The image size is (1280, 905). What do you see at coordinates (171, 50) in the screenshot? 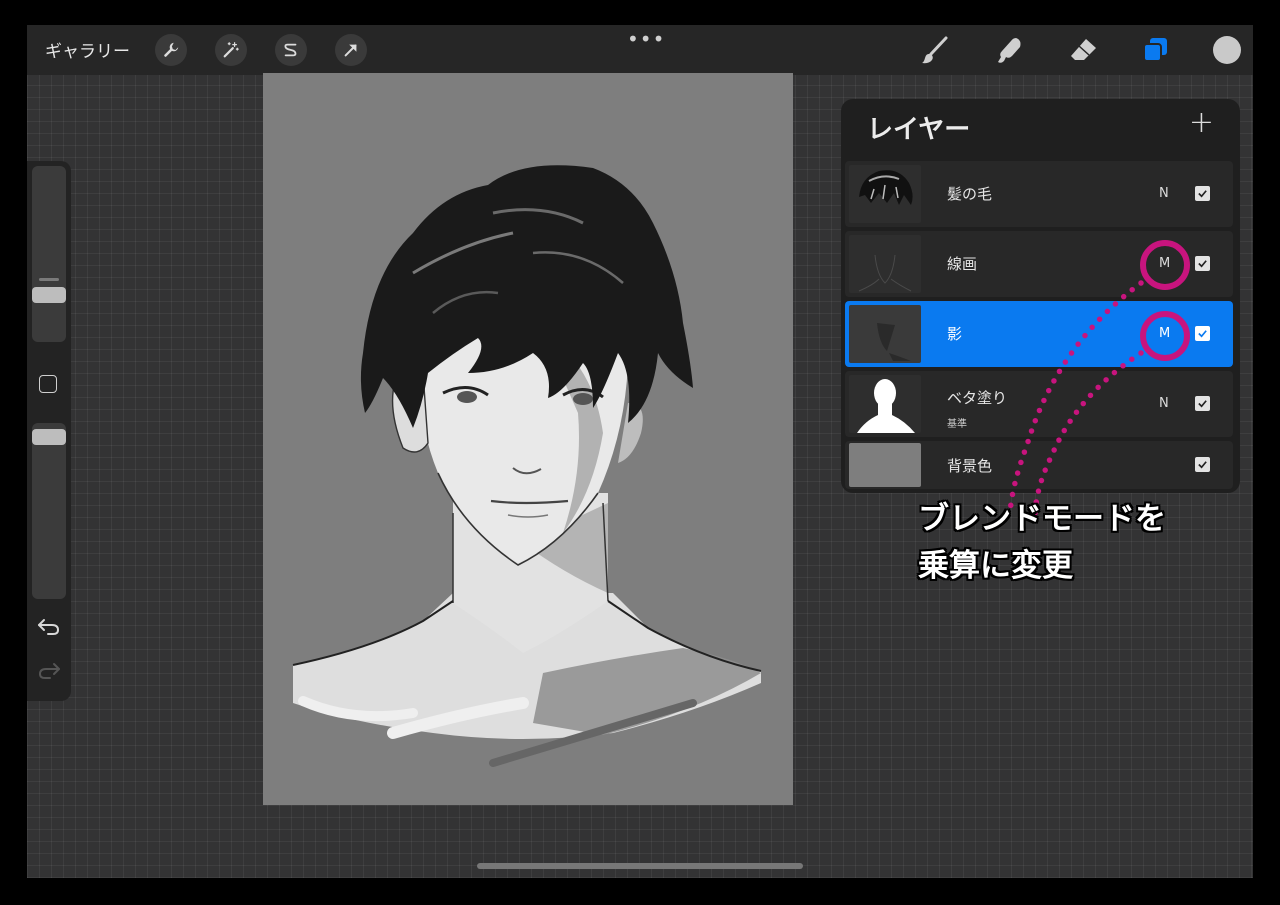
I see `wrench-icon` at bounding box center [171, 50].